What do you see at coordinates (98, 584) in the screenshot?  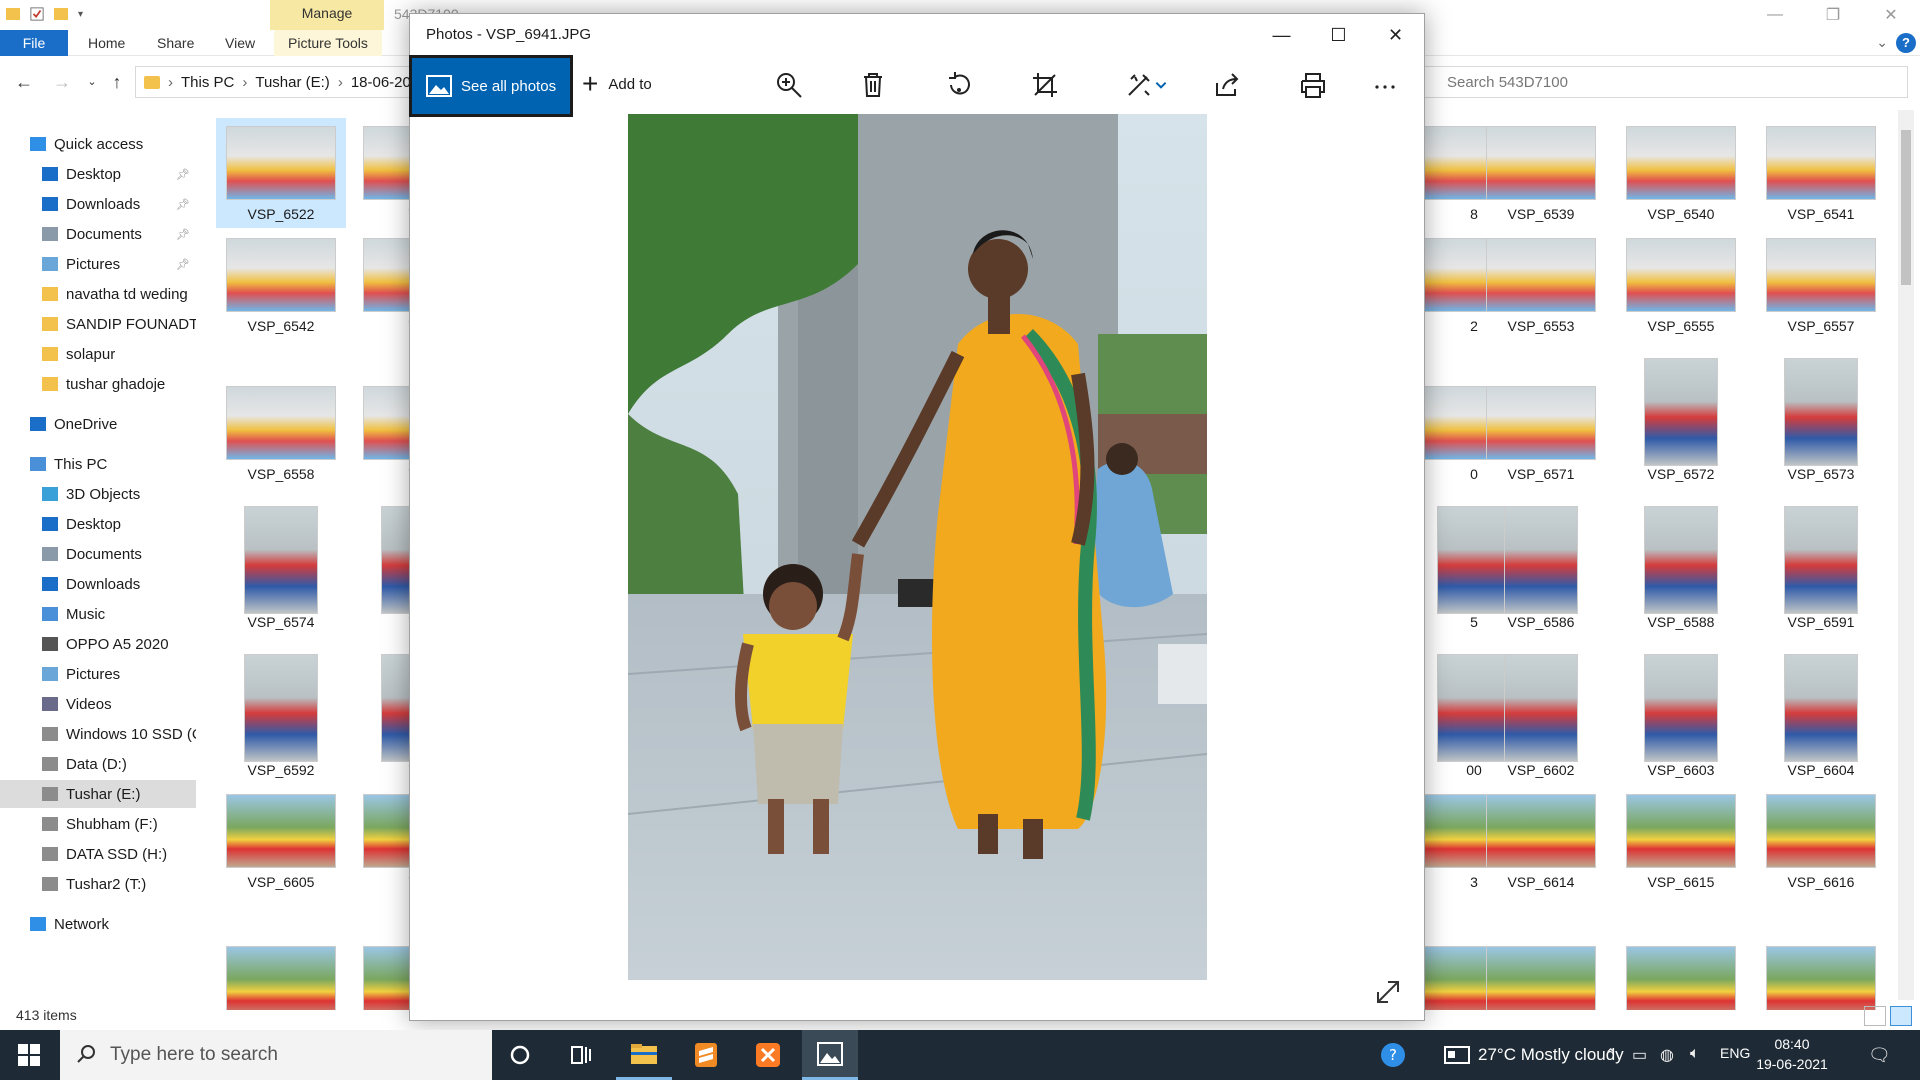 I see `nav-item-pc-3: Downloads` at bounding box center [98, 584].